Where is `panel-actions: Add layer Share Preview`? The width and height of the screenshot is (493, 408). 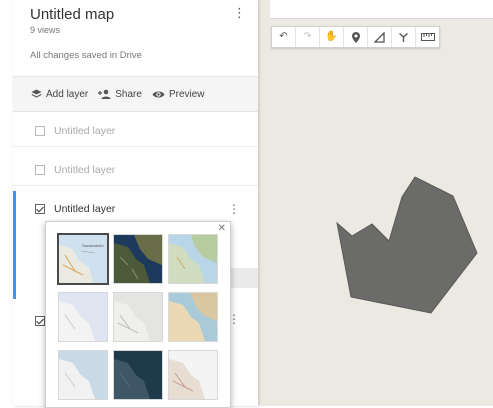
panel-actions: Add layer Share Preview is located at coordinates (135, 94).